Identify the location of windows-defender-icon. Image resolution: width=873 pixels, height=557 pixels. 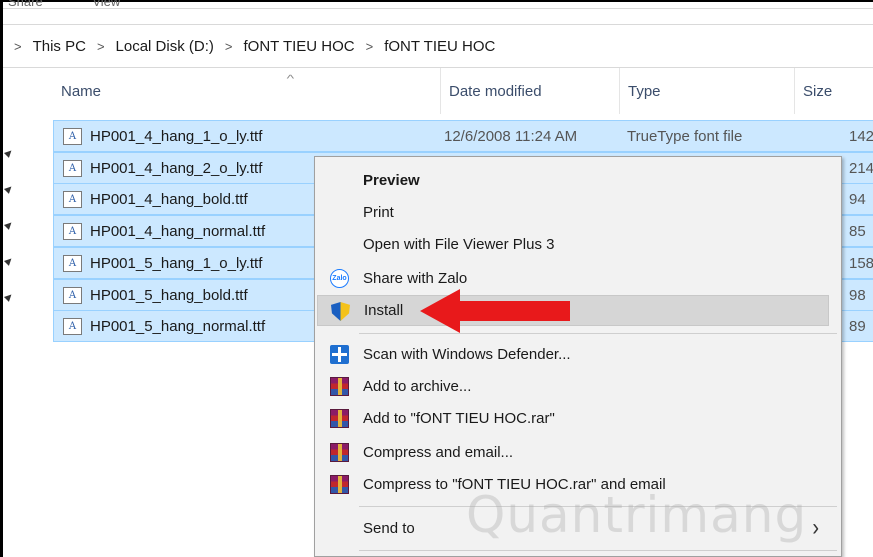
(339, 354).